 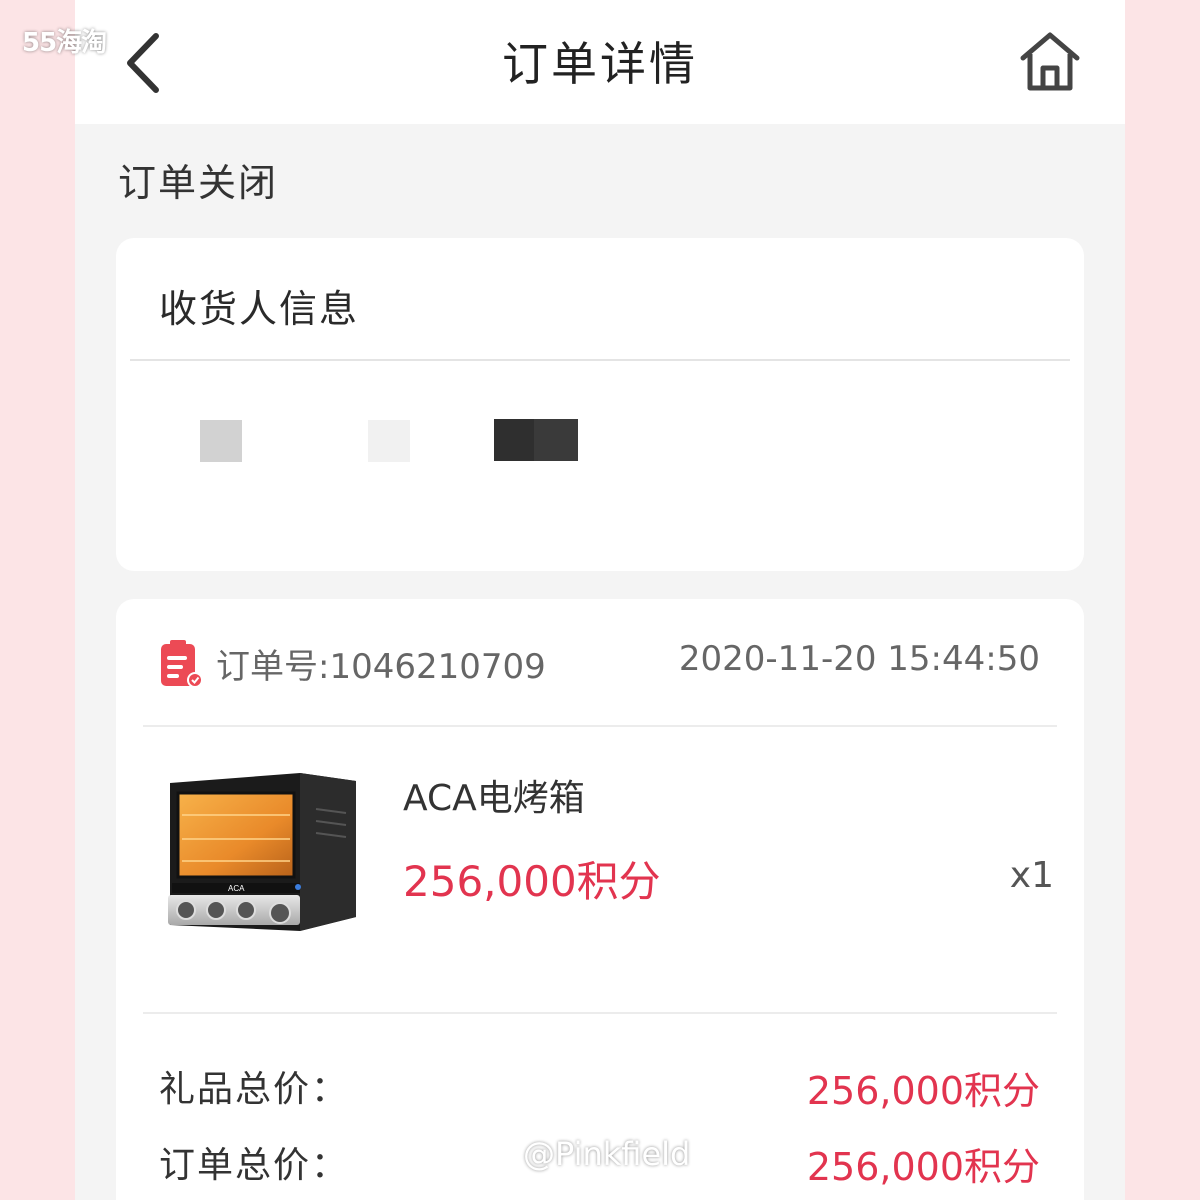 I want to click on gift-total-value: 256,000积分, so click(x=923, y=1091).